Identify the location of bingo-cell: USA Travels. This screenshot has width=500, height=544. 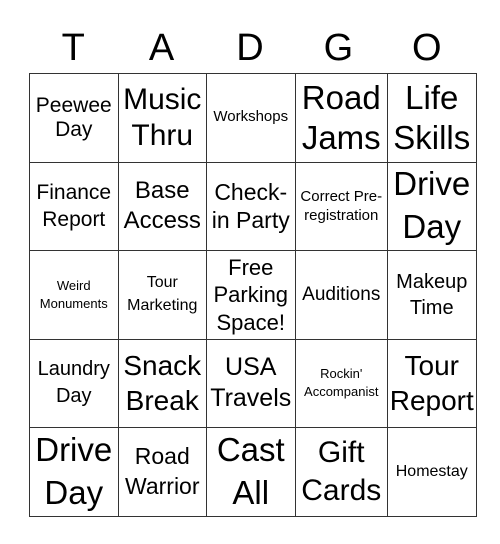
(251, 383).